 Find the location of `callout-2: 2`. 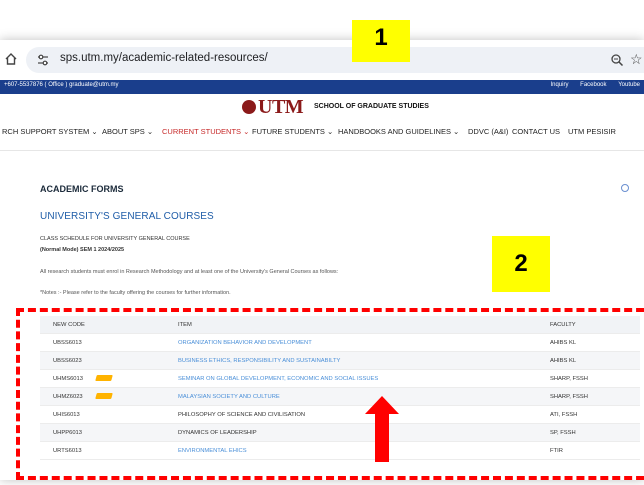

callout-2: 2 is located at coordinates (521, 264).